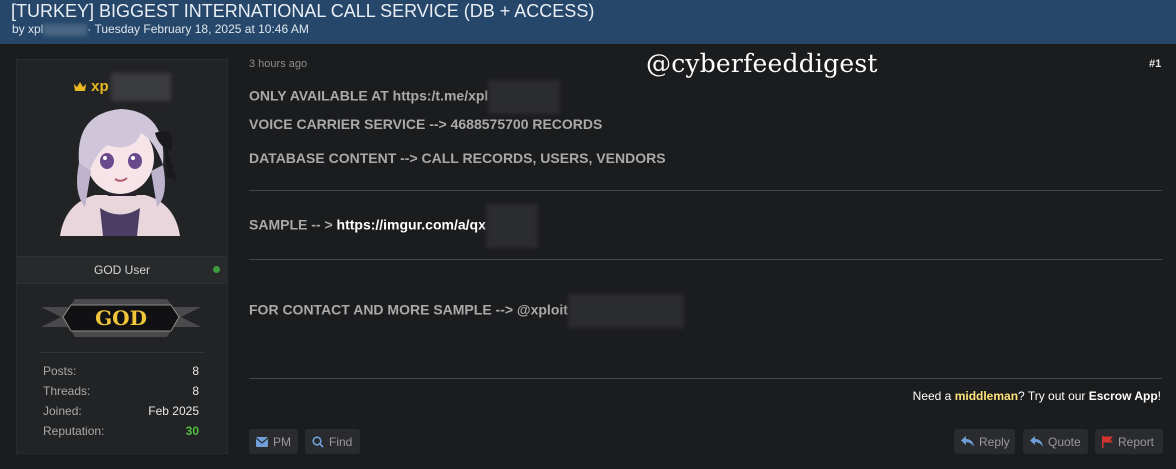 The width and height of the screenshot is (1176, 469). I want to click on redacted-telegram, so click(524, 97).